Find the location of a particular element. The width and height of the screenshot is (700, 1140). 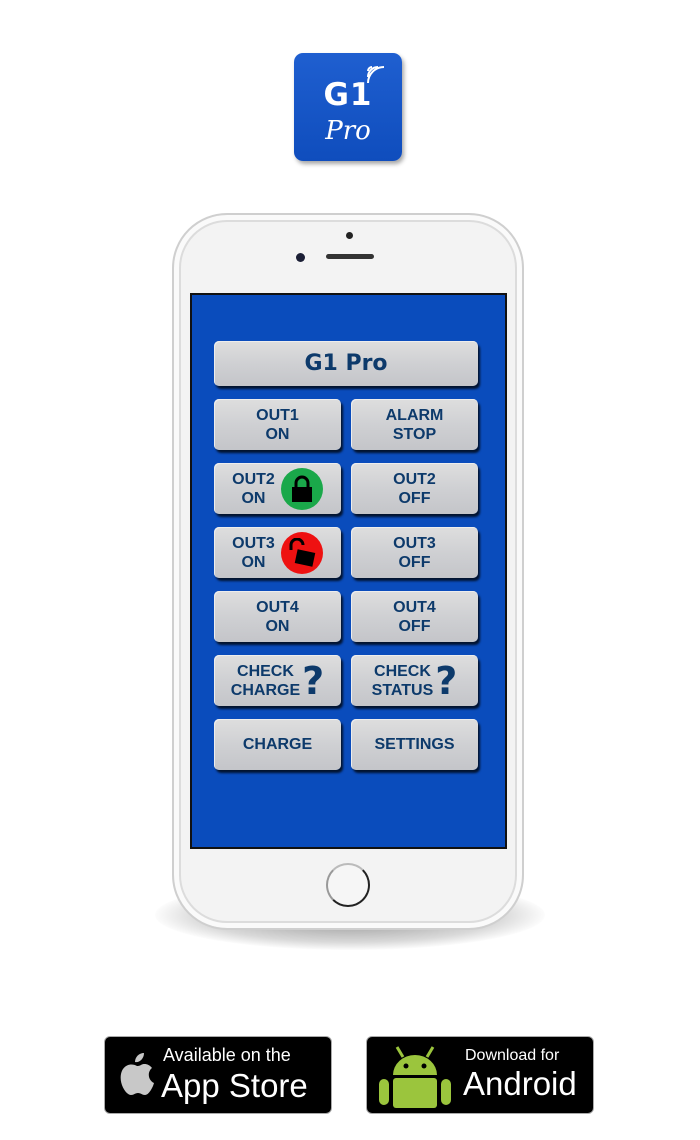

out3-on-button: OUT3 ON is located at coordinates (277, 552).